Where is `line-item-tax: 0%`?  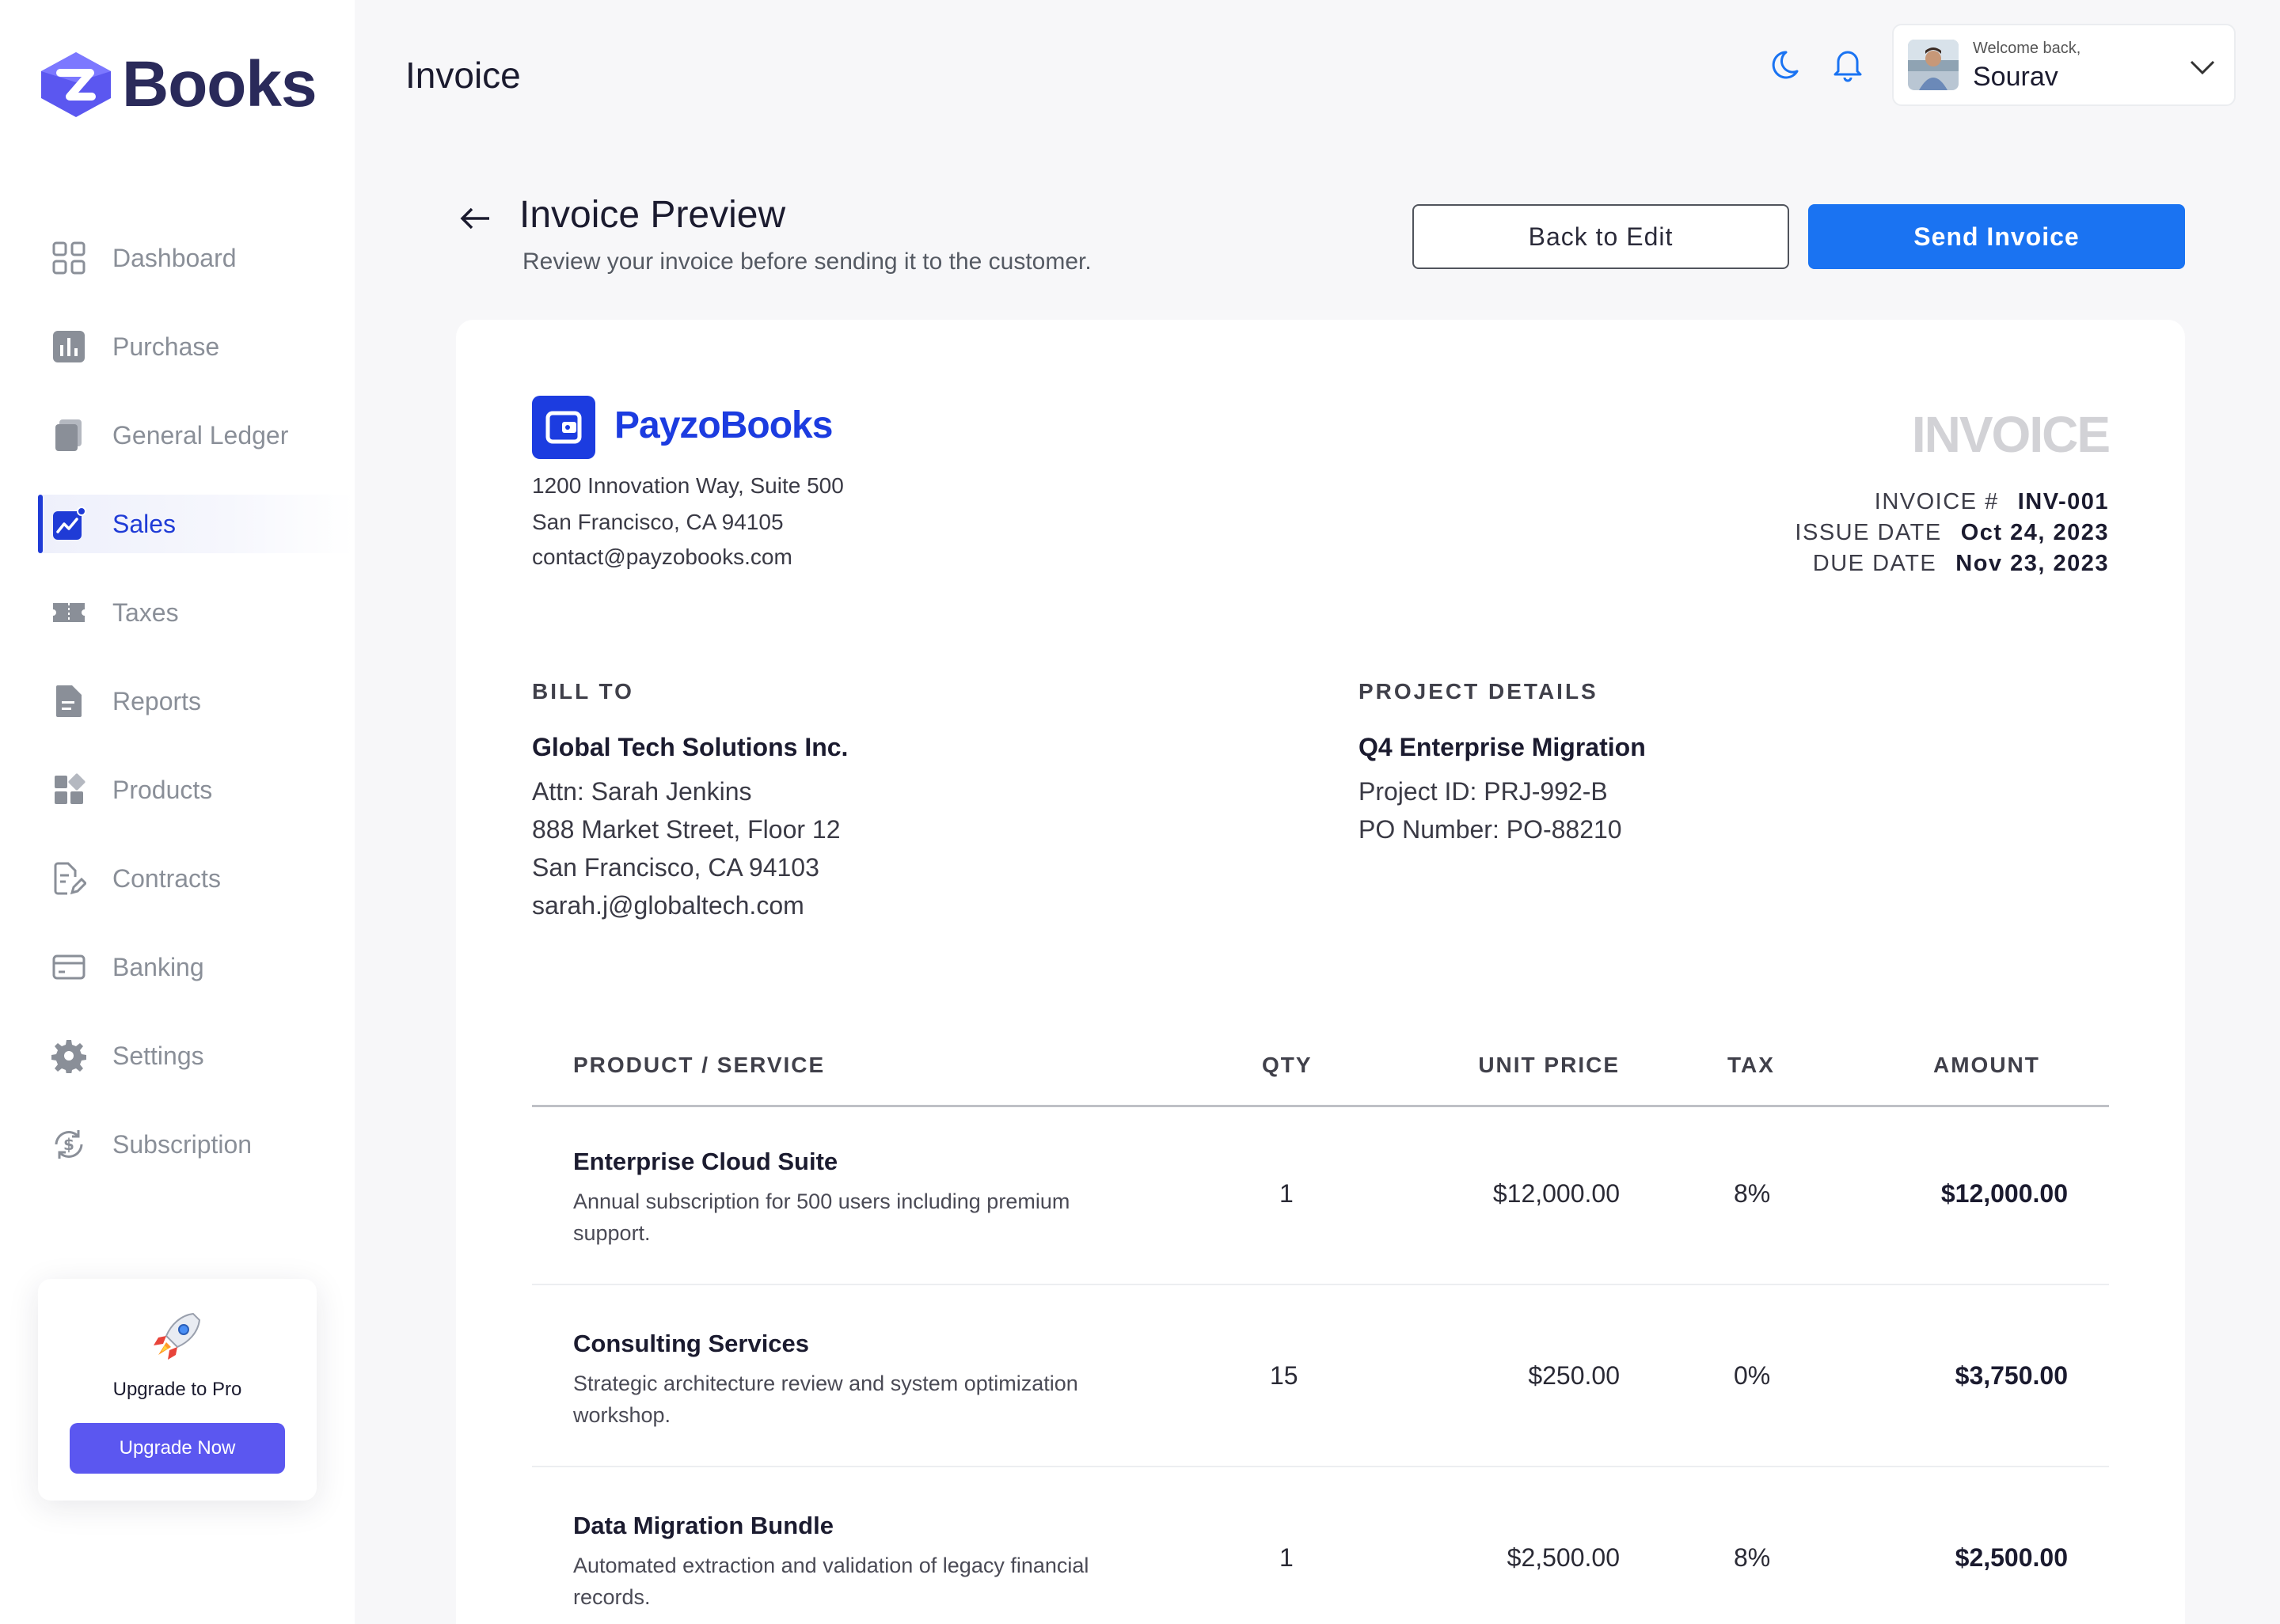 line-item-tax: 0% is located at coordinates (1752, 1375).